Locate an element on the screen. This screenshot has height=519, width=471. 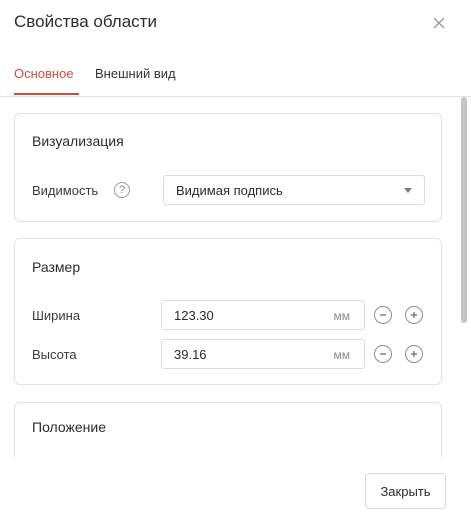
width-input: 123.30 мм is located at coordinates (263, 315).